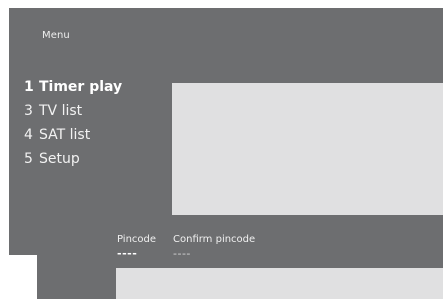  I want to click on menu-item-label: SAT list, so click(65, 135).